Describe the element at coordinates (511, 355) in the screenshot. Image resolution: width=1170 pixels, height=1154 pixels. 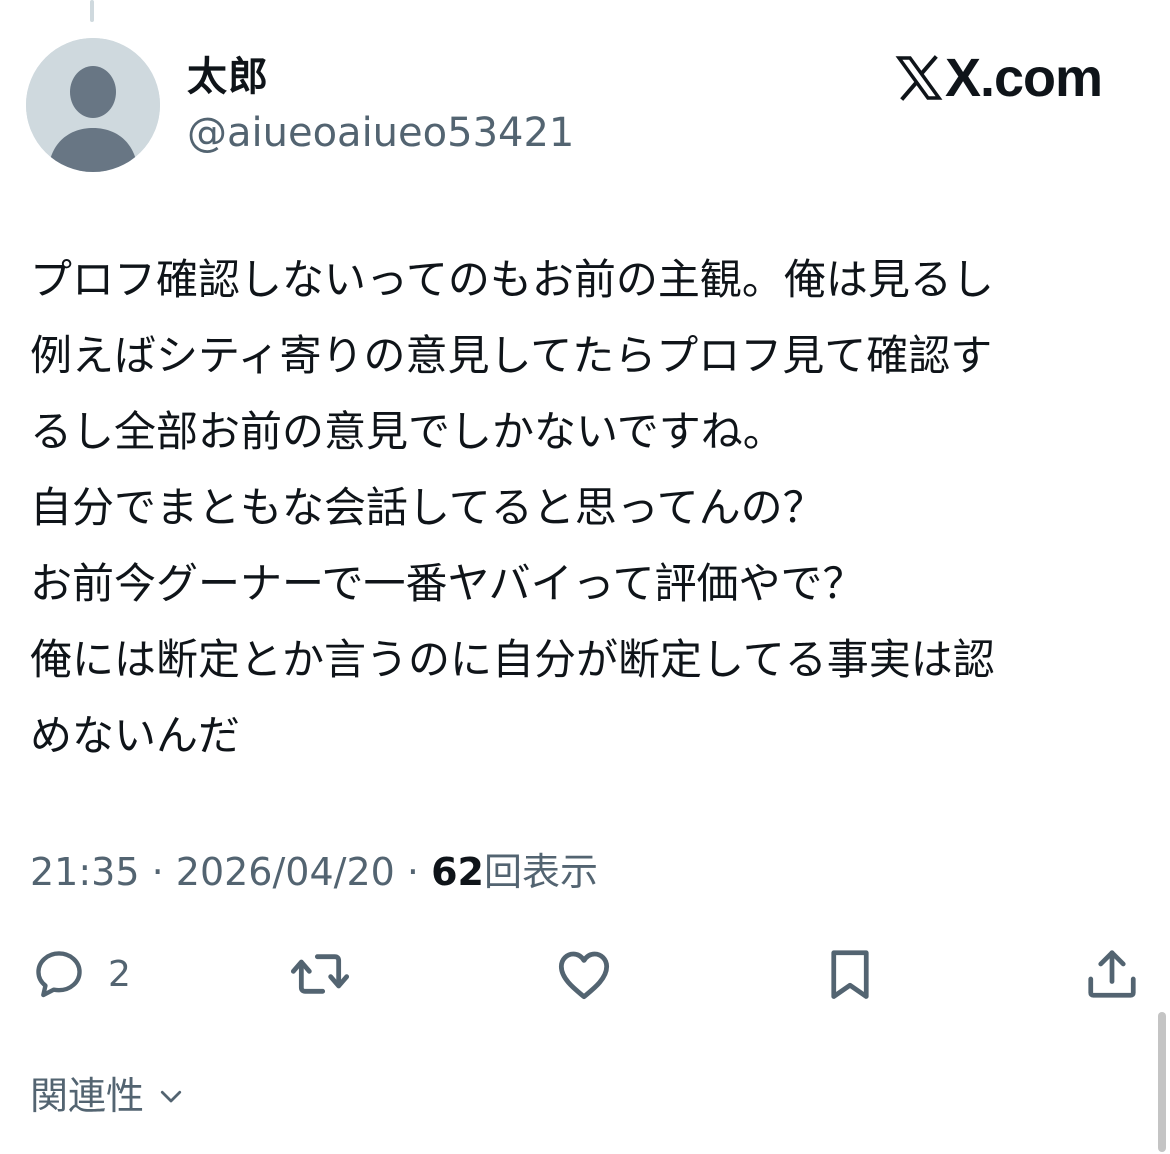
I see `tweet-text-line: 例えばシティ寄りの意見してたらプロフ見て確認す` at that location.